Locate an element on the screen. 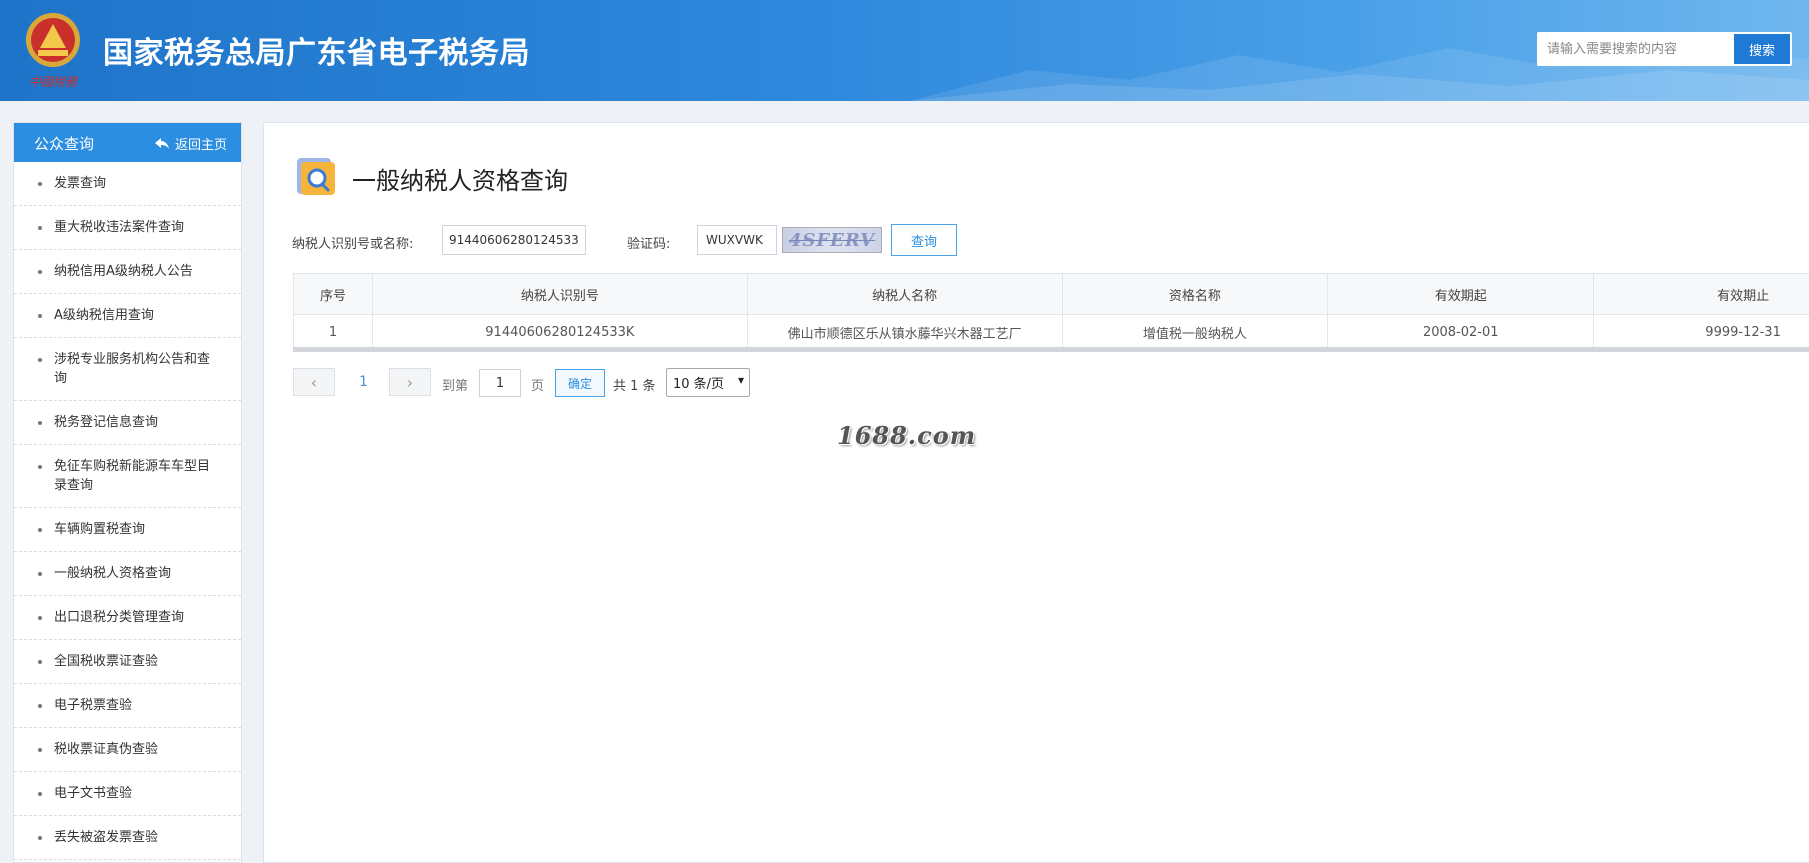 The height and width of the screenshot is (863, 1809). sidebar-item-label: 税收票证真伪查验 is located at coordinates (106, 749).